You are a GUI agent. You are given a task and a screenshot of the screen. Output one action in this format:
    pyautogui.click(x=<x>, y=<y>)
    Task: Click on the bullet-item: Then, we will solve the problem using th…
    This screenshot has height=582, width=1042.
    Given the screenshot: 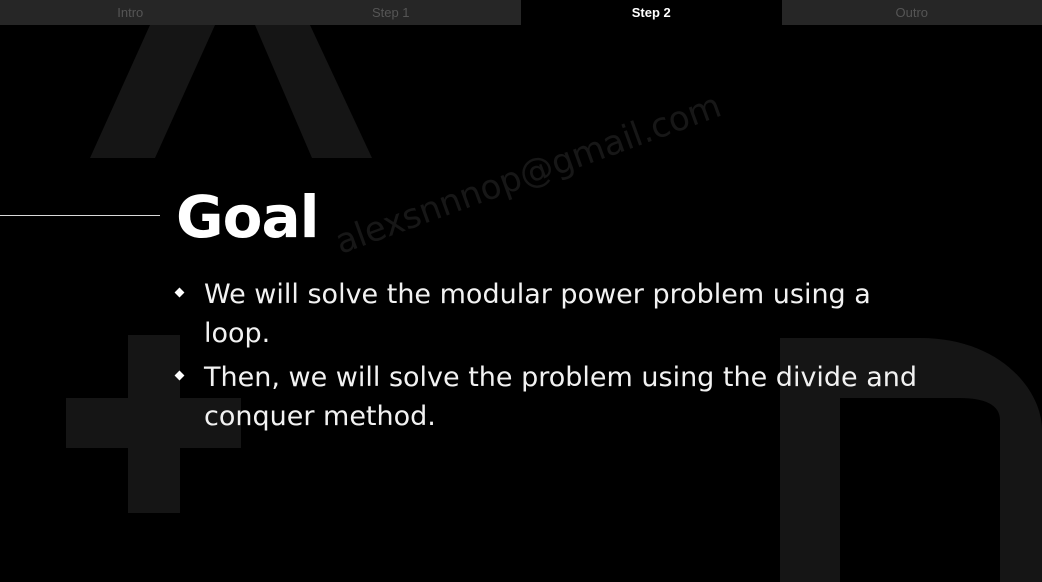 What is the action you would take?
    pyautogui.click(x=550, y=397)
    